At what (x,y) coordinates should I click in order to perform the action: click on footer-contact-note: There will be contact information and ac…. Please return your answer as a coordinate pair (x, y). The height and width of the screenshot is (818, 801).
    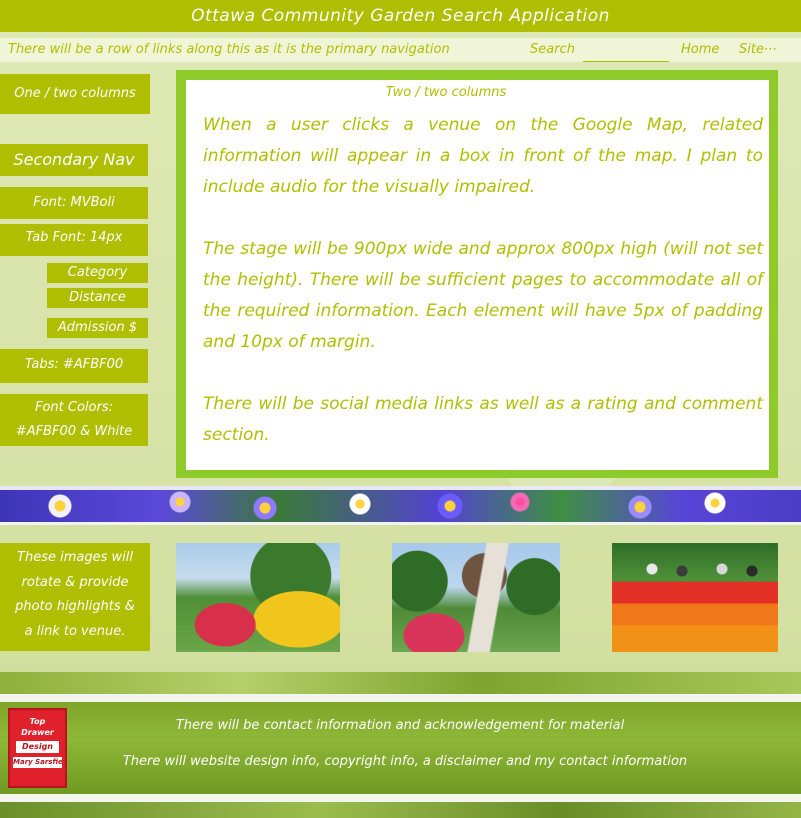
    Looking at the image, I should click on (400, 725).